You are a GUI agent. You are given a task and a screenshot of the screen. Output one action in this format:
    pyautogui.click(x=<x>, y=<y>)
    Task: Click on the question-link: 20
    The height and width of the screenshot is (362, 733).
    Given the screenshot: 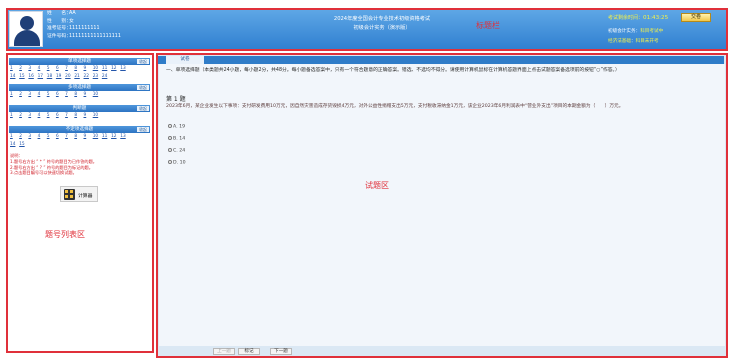 What is the action you would take?
    pyautogui.click(x=69, y=76)
    